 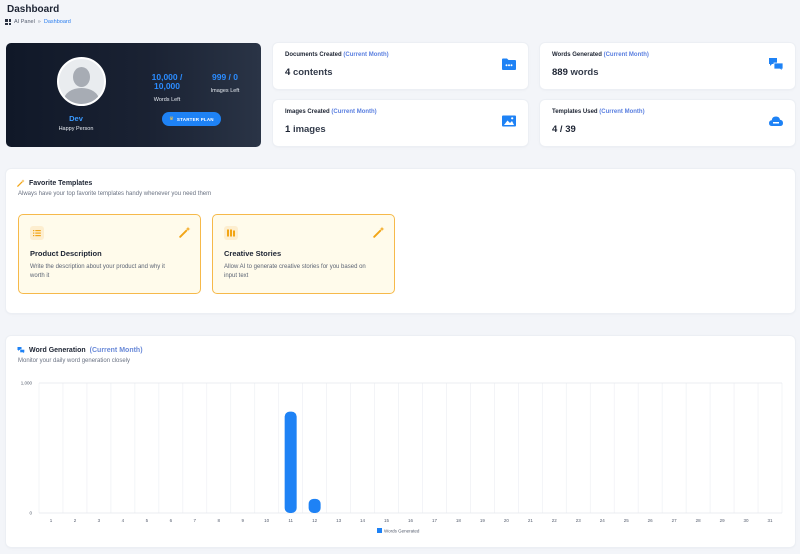 I want to click on x-tick-label: 2, so click(x=75, y=520).